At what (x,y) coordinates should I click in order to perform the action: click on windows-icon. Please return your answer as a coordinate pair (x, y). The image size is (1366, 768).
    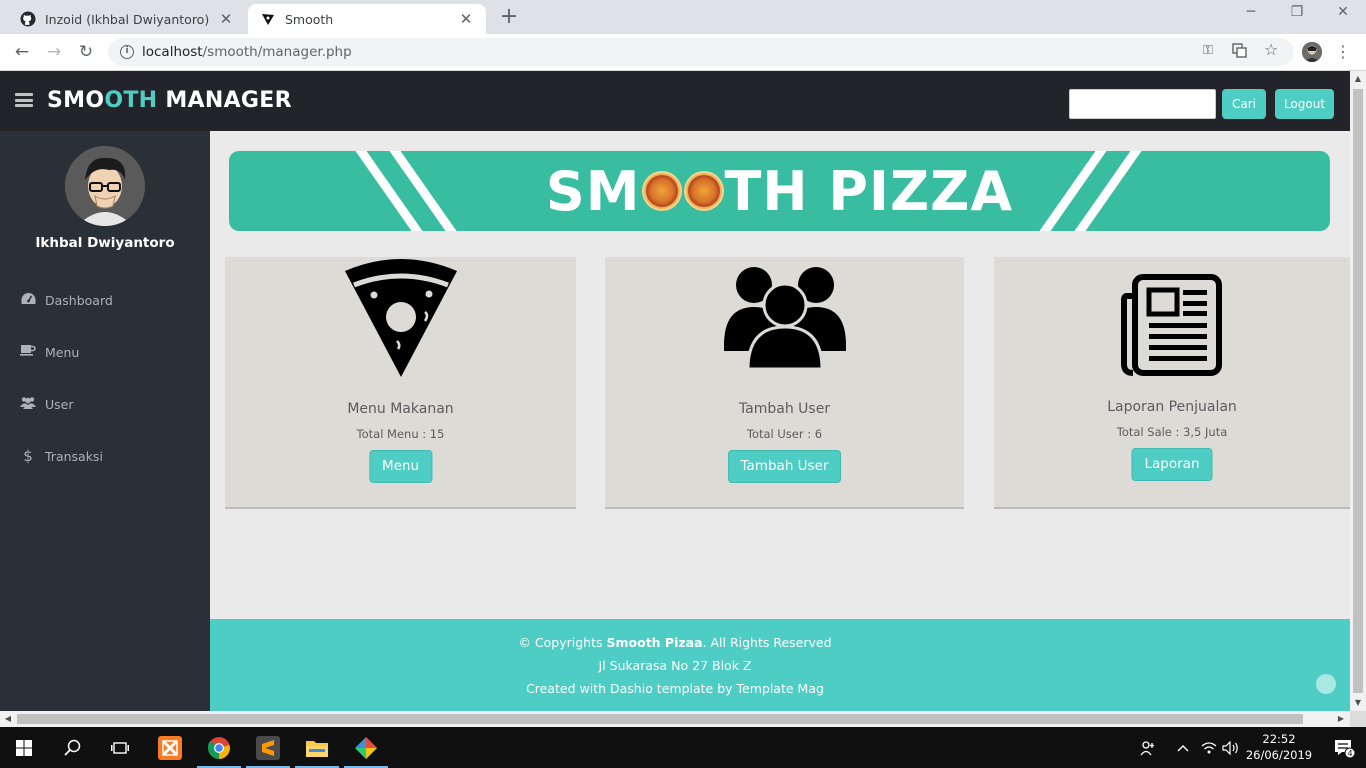
    Looking at the image, I should click on (24, 747).